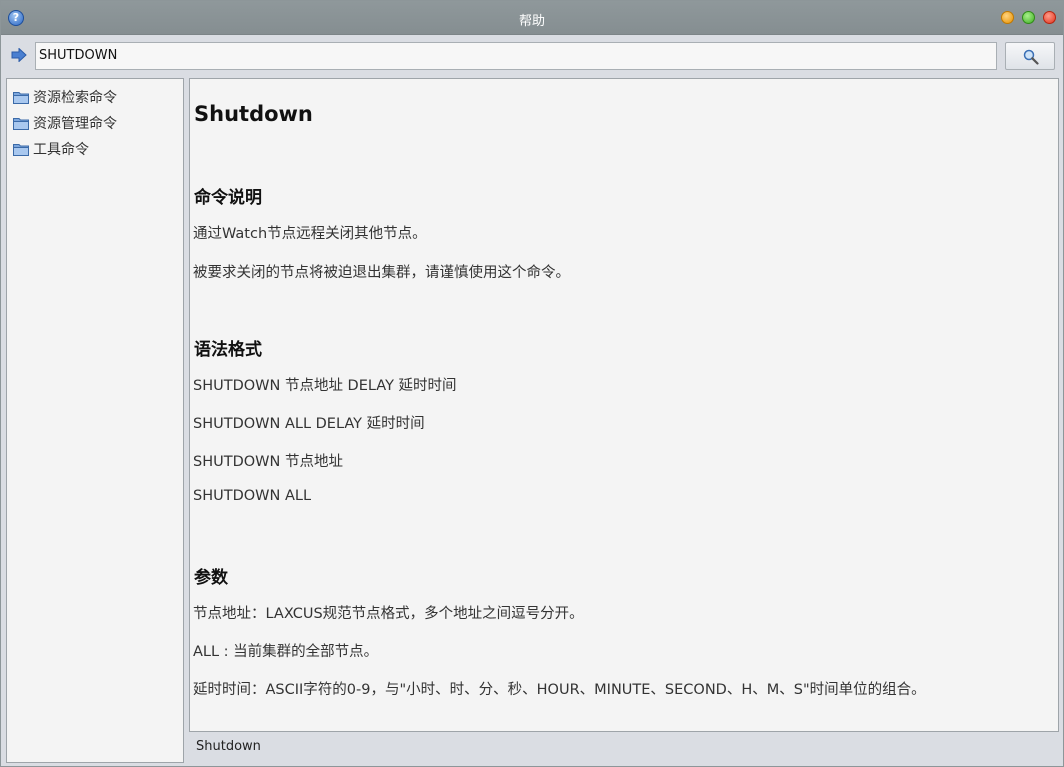 Image resolution: width=1064 pixels, height=767 pixels. I want to click on search-icon, so click(1031, 57).